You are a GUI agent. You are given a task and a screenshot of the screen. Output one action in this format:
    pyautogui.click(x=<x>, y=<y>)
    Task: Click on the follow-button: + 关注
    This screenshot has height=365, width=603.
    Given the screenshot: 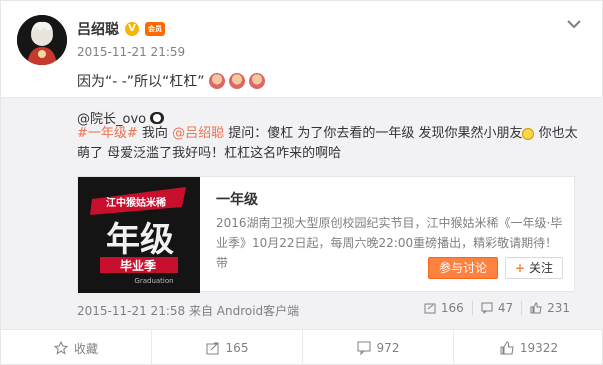 What is the action you would take?
    pyautogui.click(x=534, y=268)
    